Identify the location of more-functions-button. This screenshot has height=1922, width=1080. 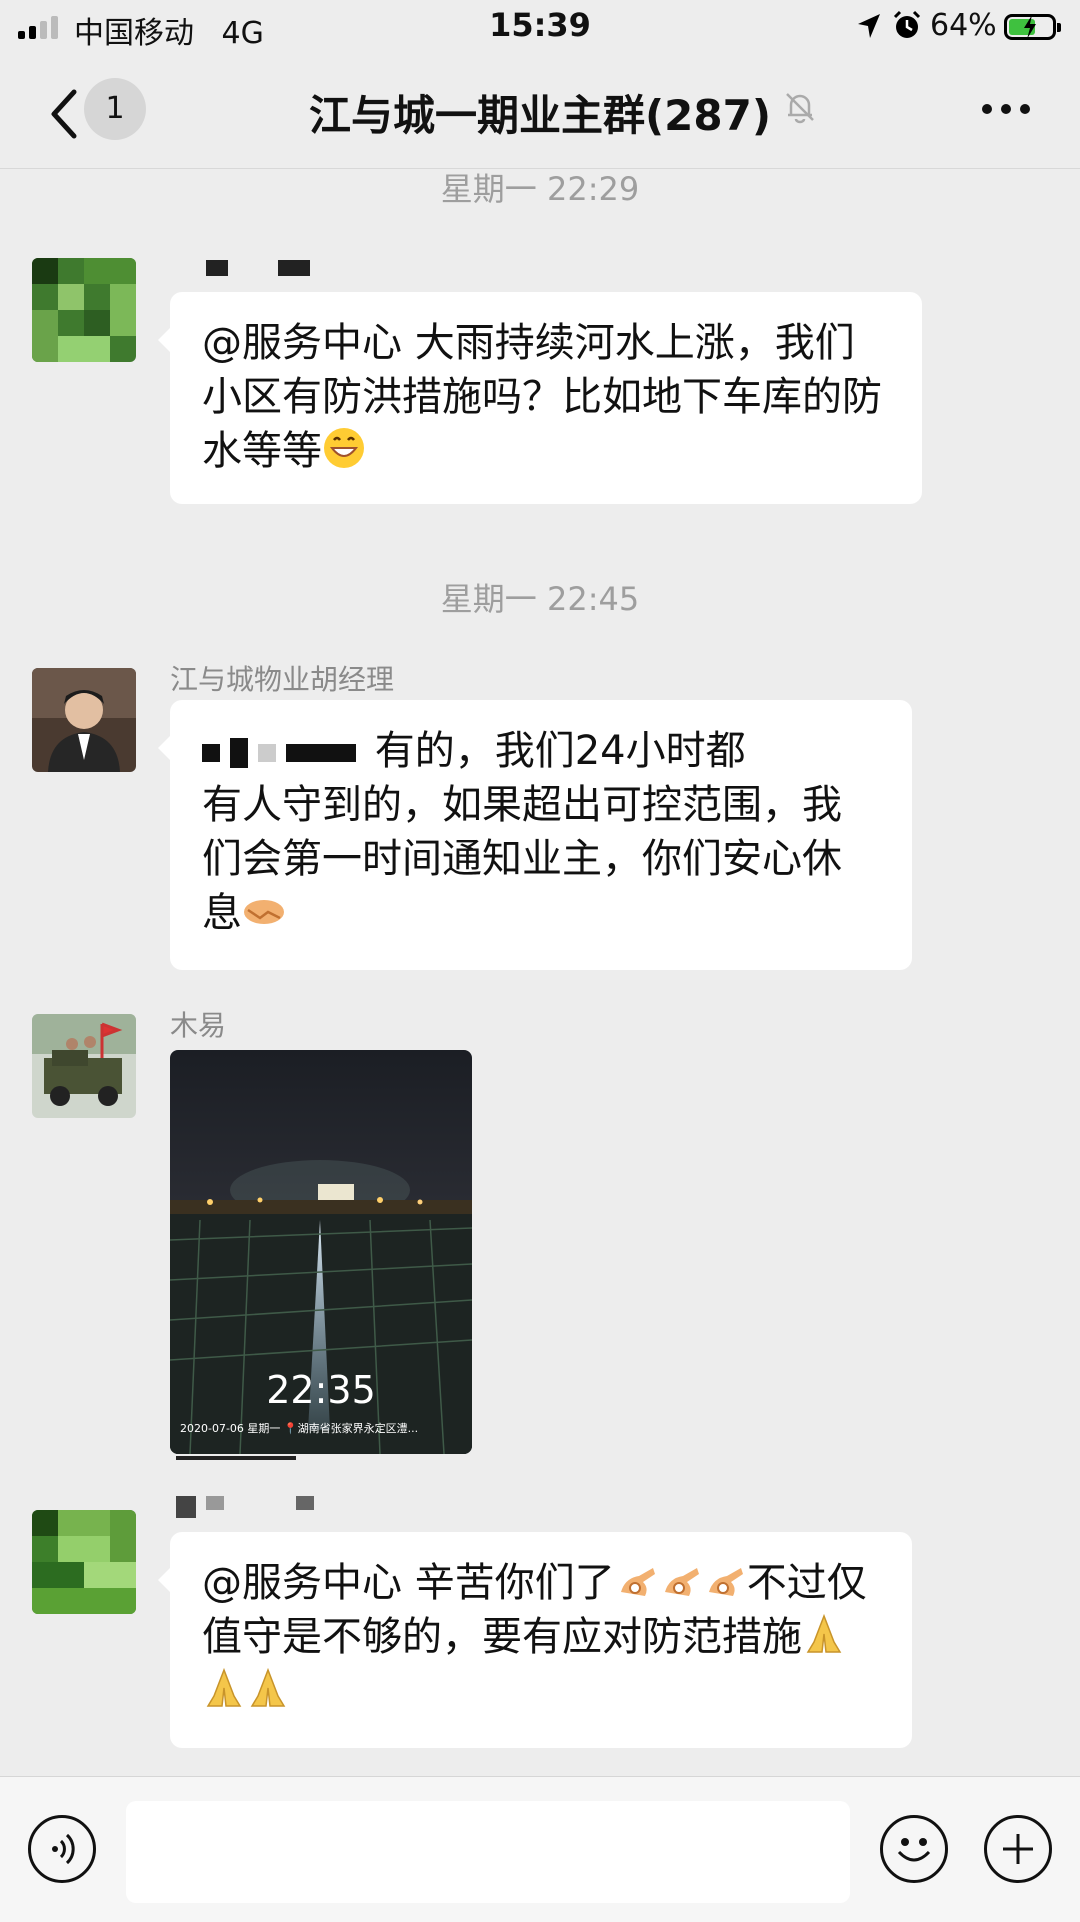
(1018, 1849).